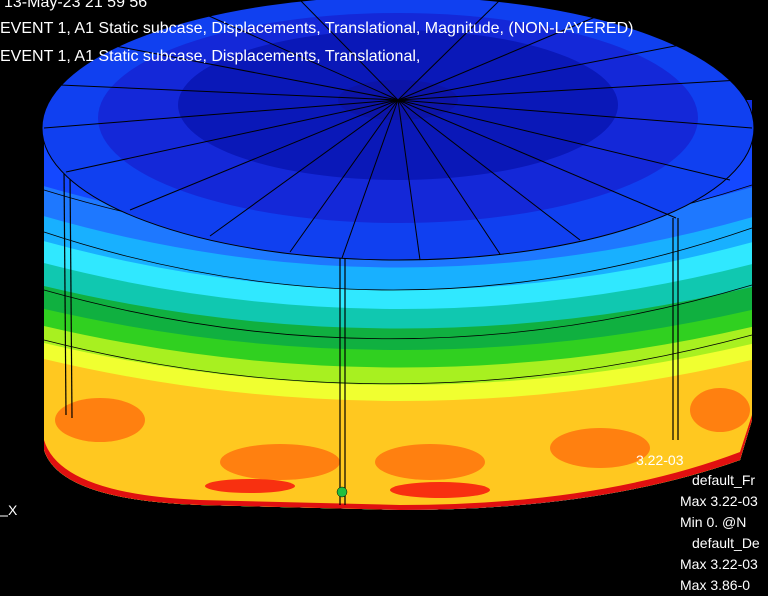  I want to click on deform-legend-title: default_De, so click(726, 543).